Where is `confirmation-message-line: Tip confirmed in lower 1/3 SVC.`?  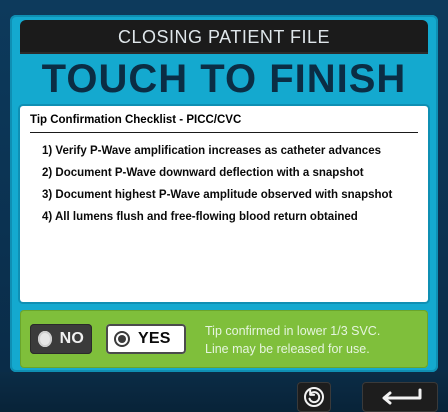
confirmation-message-line: Tip confirmed in lower 1/3 SVC. is located at coordinates (293, 331).